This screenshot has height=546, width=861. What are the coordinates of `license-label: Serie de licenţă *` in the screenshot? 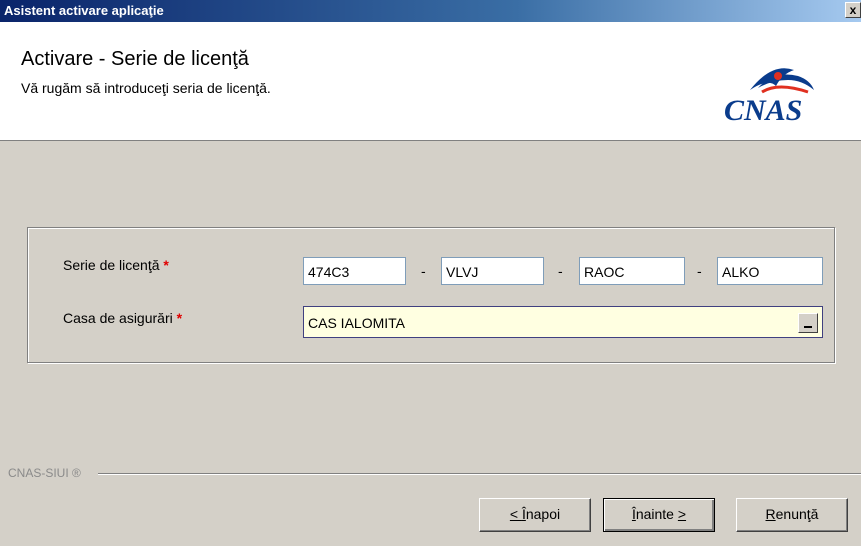 It's located at (116, 265).